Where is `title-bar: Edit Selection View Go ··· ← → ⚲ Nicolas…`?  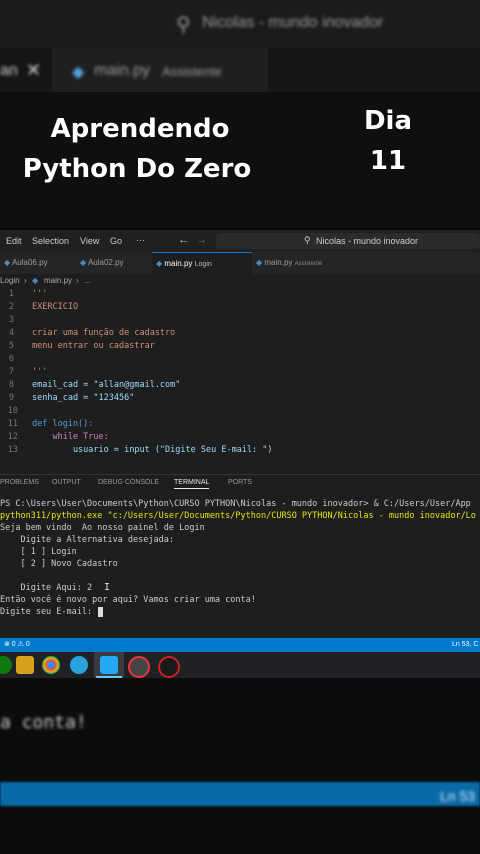 title-bar: Edit Selection View Go ··· ← → ⚲ Nicolas… is located at coordinates (240, 241).